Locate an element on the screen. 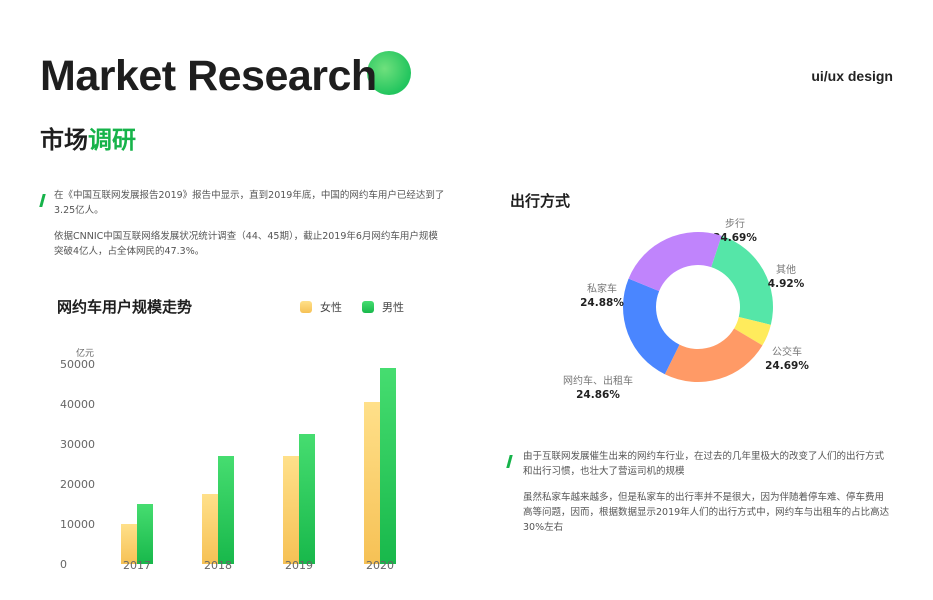  travel-slash-marker is located at coordinates (509, 461).